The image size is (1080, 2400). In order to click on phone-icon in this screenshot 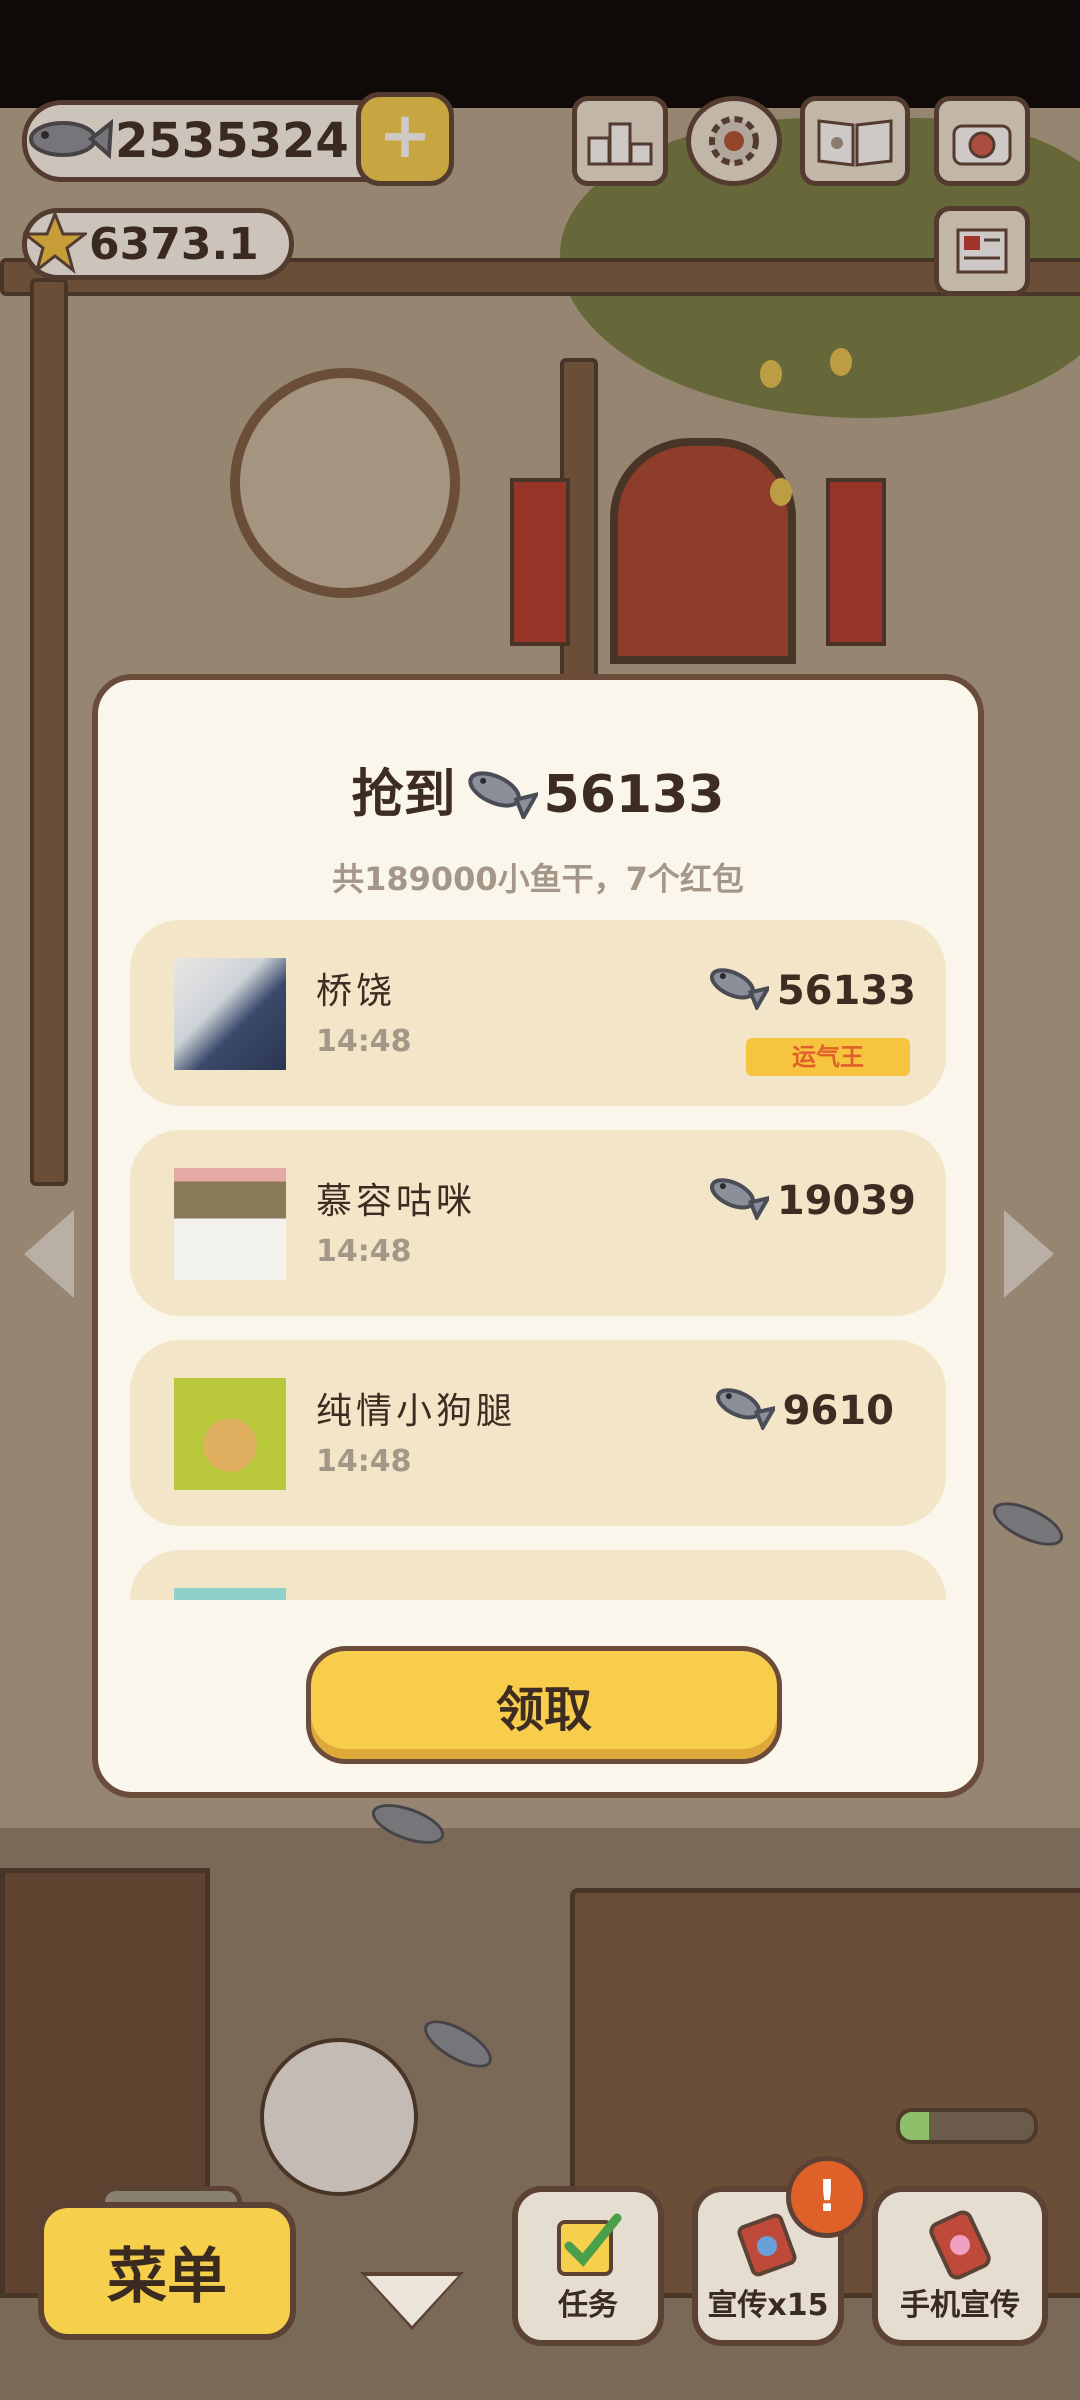, I will do `click(960, 2247)`.